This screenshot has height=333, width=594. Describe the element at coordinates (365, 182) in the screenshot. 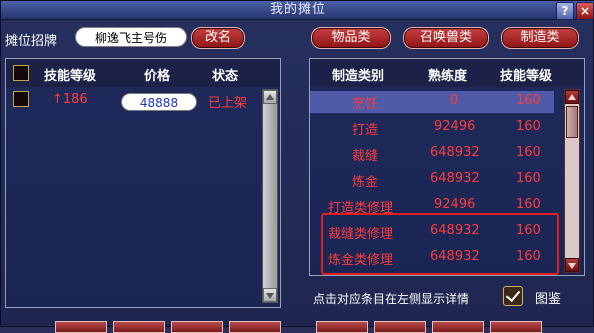

I see `row-category: 炼金` at that location.